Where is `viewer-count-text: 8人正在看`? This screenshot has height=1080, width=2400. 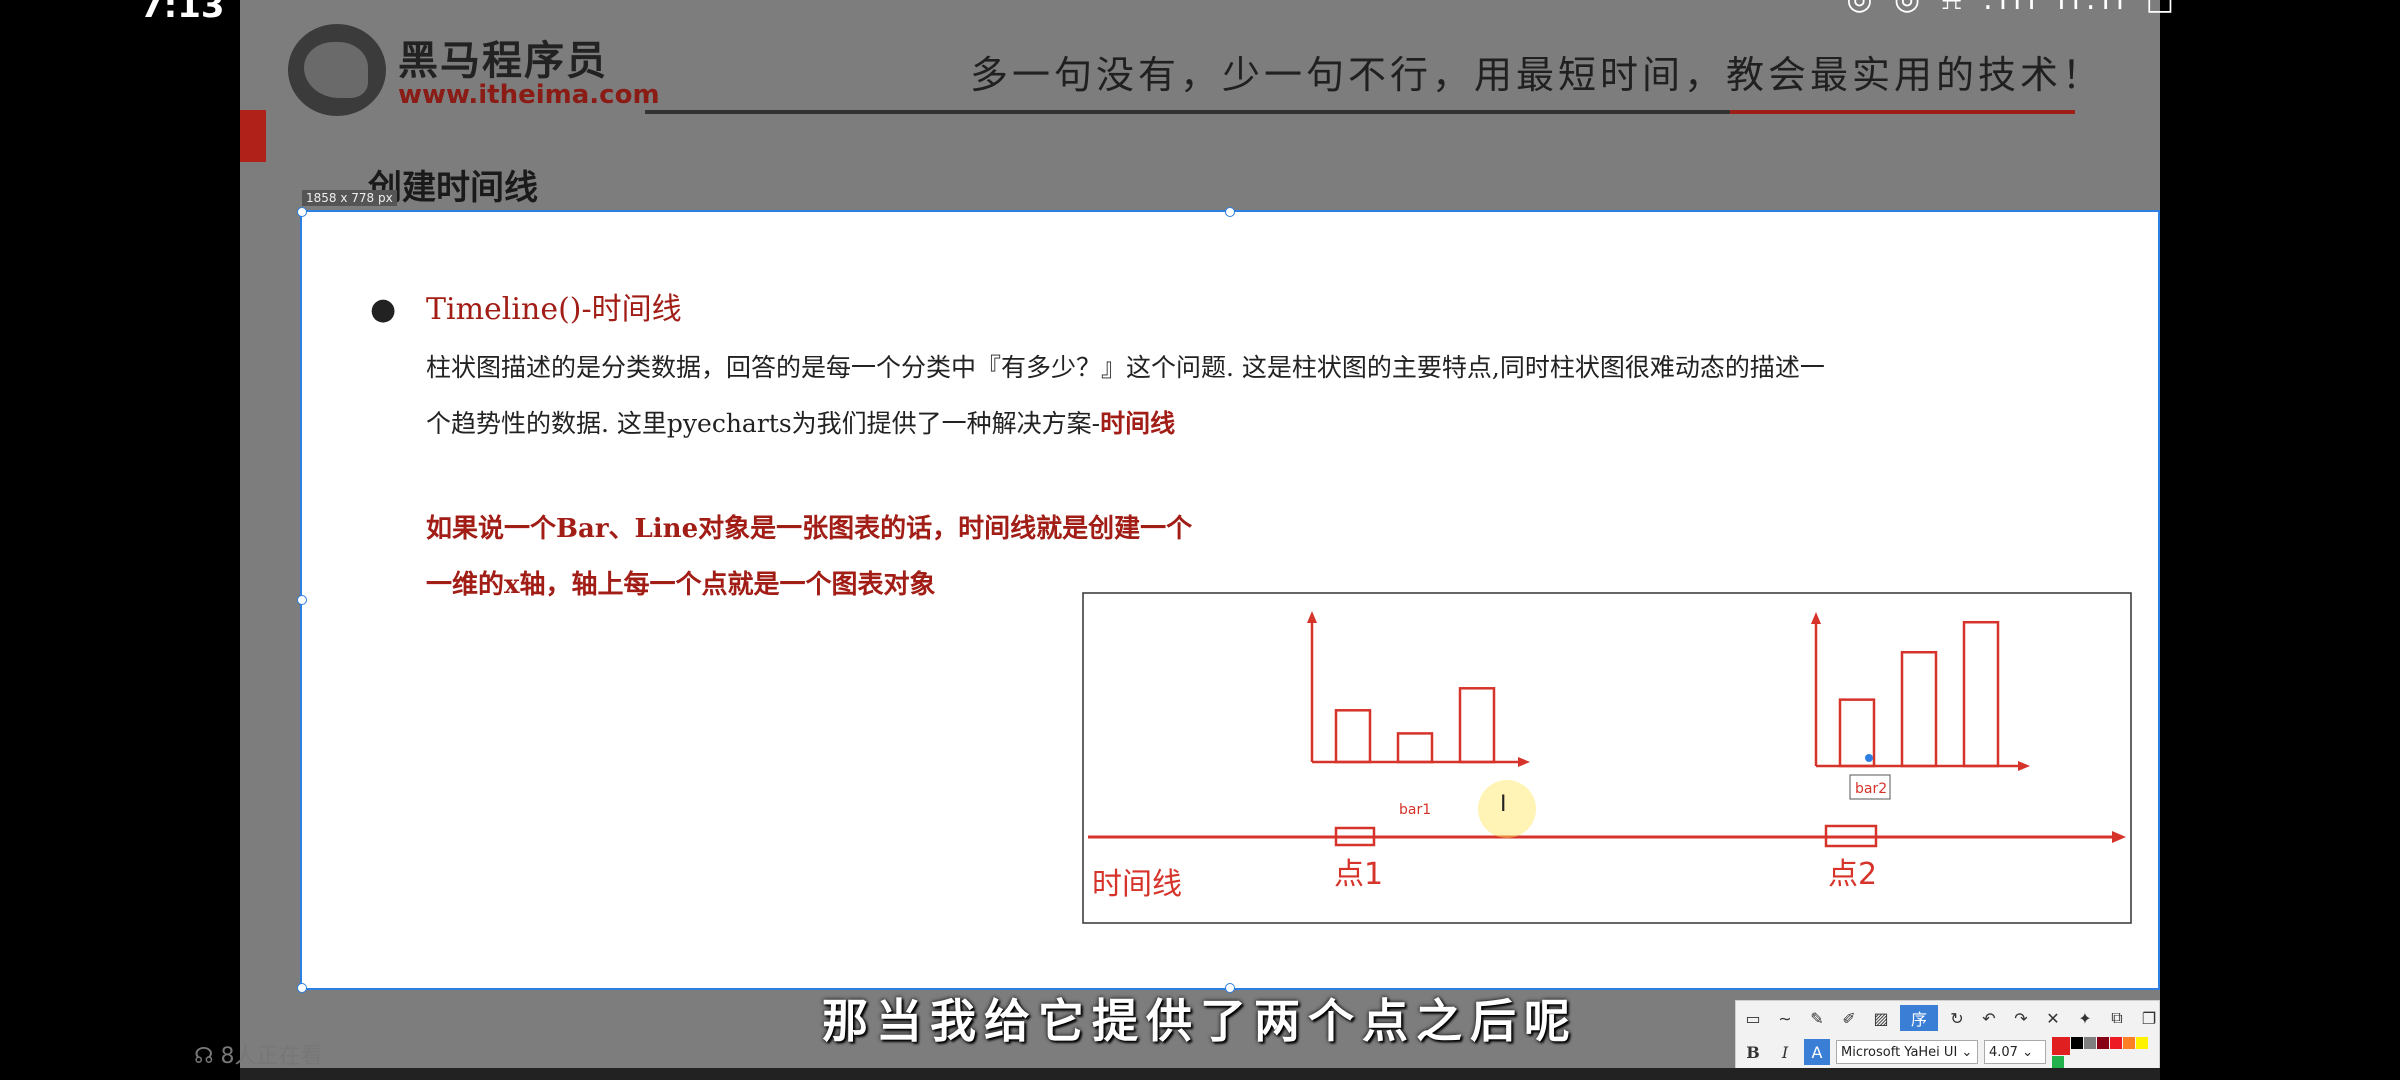 viewer-count-text: 8人正在看 is located at coordinates (271, 1056).